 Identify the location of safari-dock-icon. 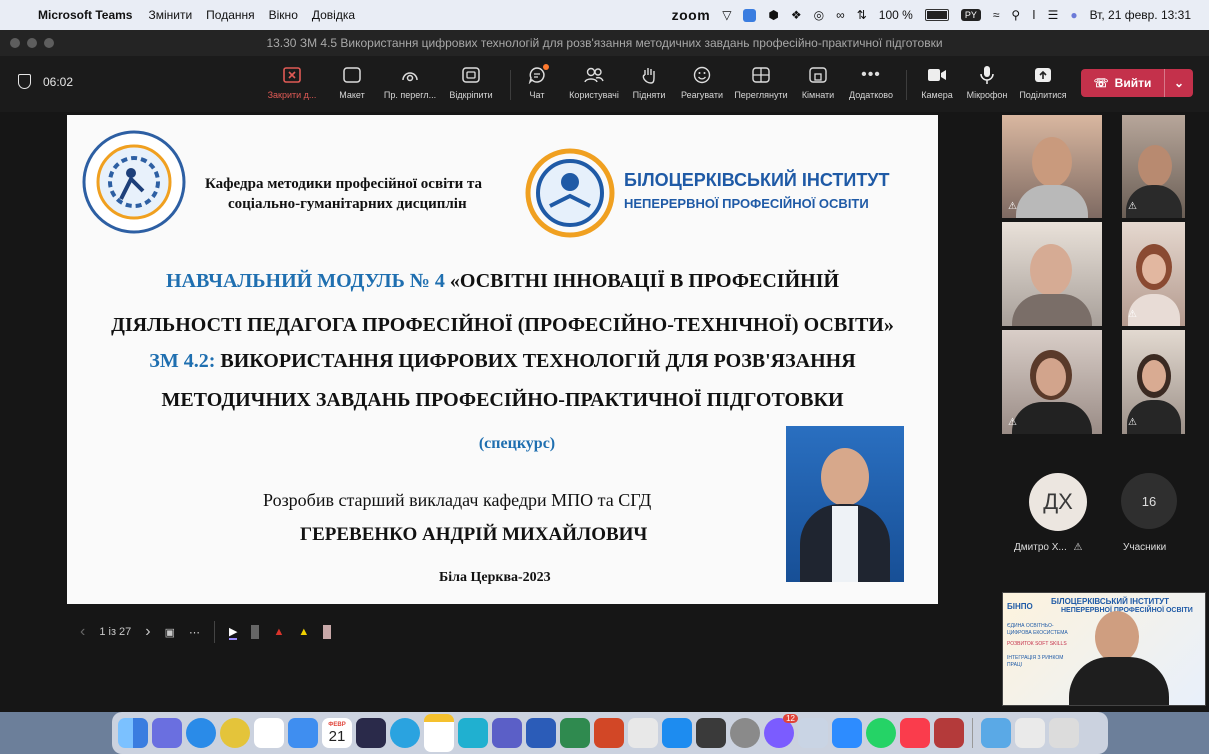
(201, 733).